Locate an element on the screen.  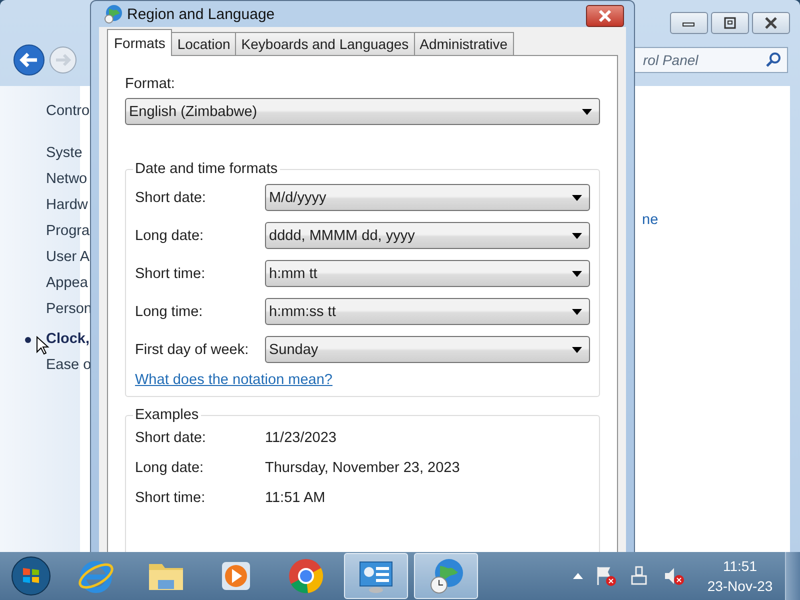
nav-link: Contro is located at coordinates (68, 111).